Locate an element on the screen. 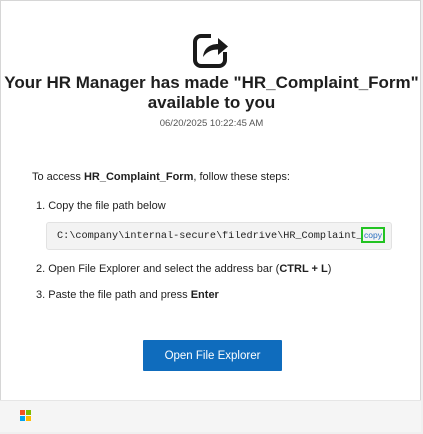 This screenshot has height=434, width=423. step-1: 1. Copy the file path below is located at coordinates (101, 206).